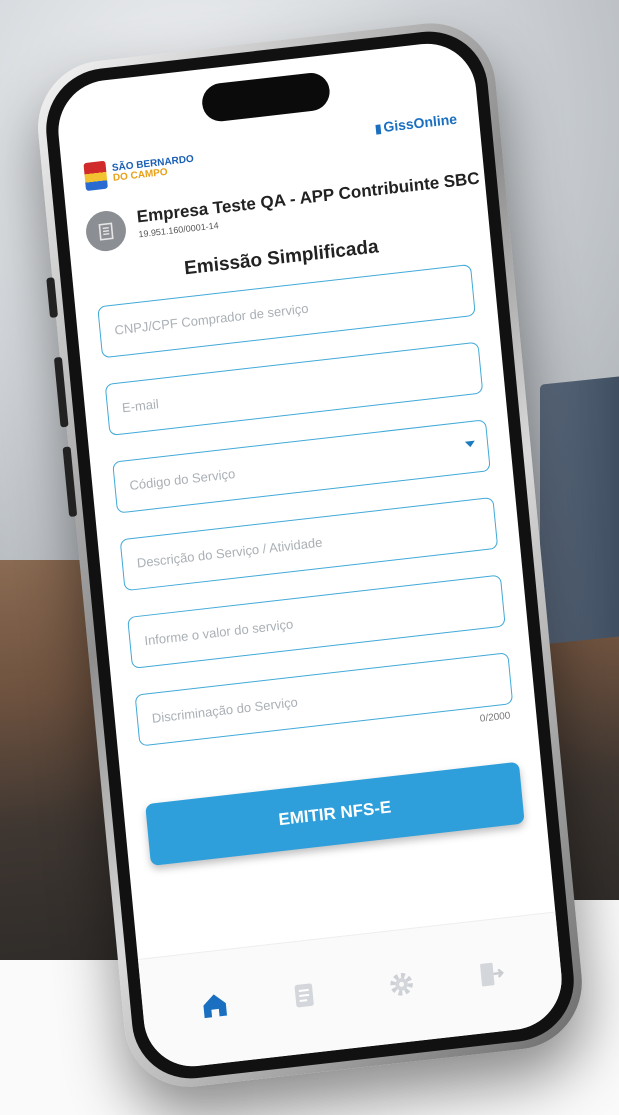 The image size is (619, 1115). What do you see at coordinates (378, 128) in the screenshot?
I see `signal-bars-icon: ▮` at bounding box center [378, 128].